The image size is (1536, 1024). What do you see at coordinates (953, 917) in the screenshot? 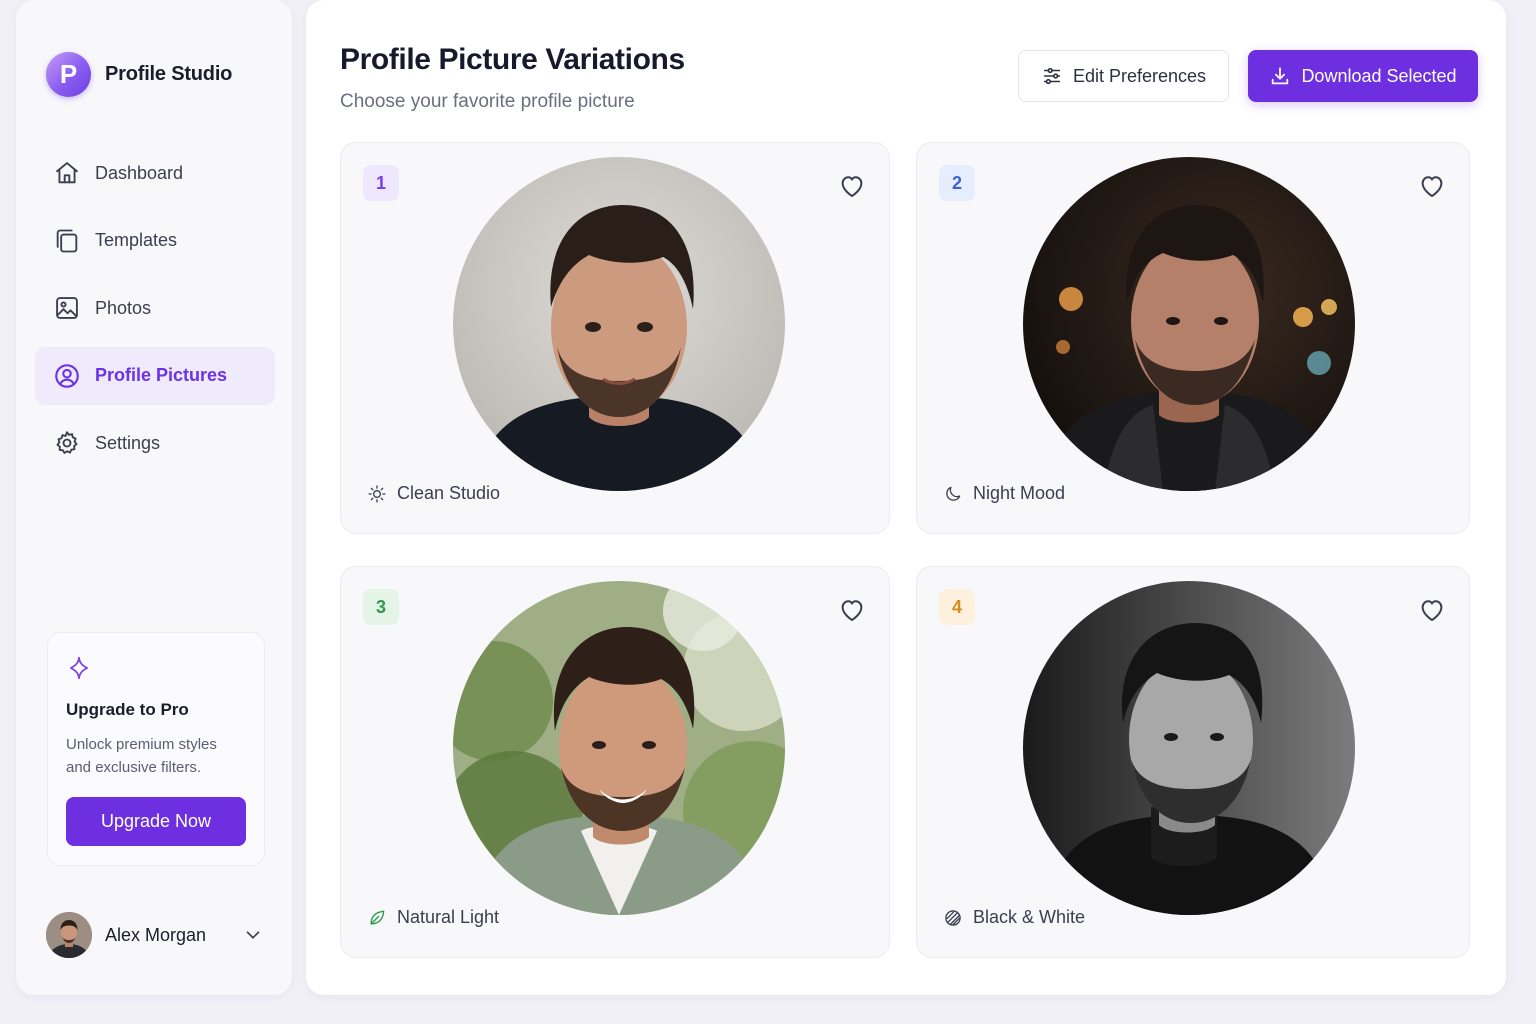
I see `contrast-icon` at bounding box center [953, 917].